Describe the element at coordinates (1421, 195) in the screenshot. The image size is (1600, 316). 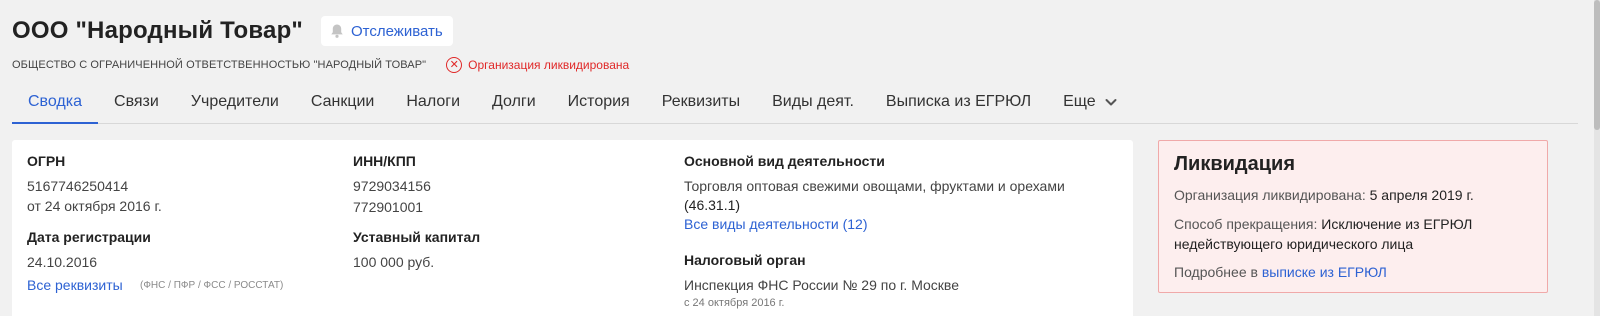
I see `liquidation-date-value: 5 апреля 2019 г.` at that location.